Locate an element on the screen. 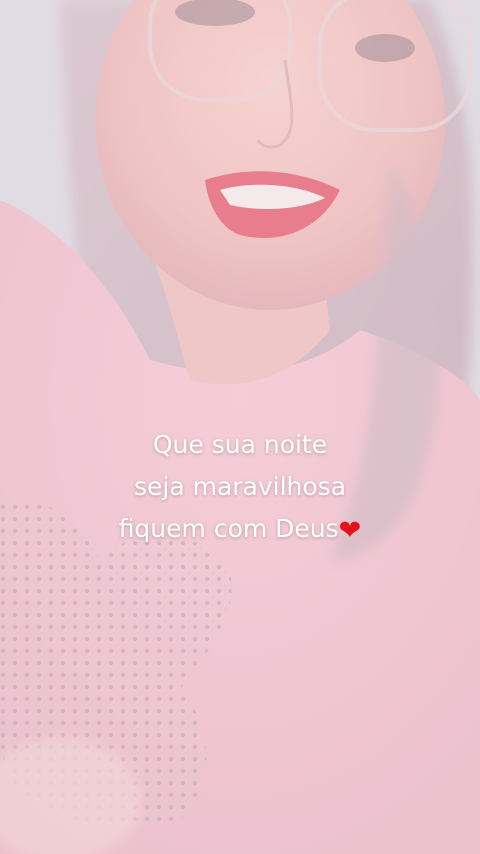 The image size is (480, 854). heart-icon: ❤ is located at coordinates (350, 530).